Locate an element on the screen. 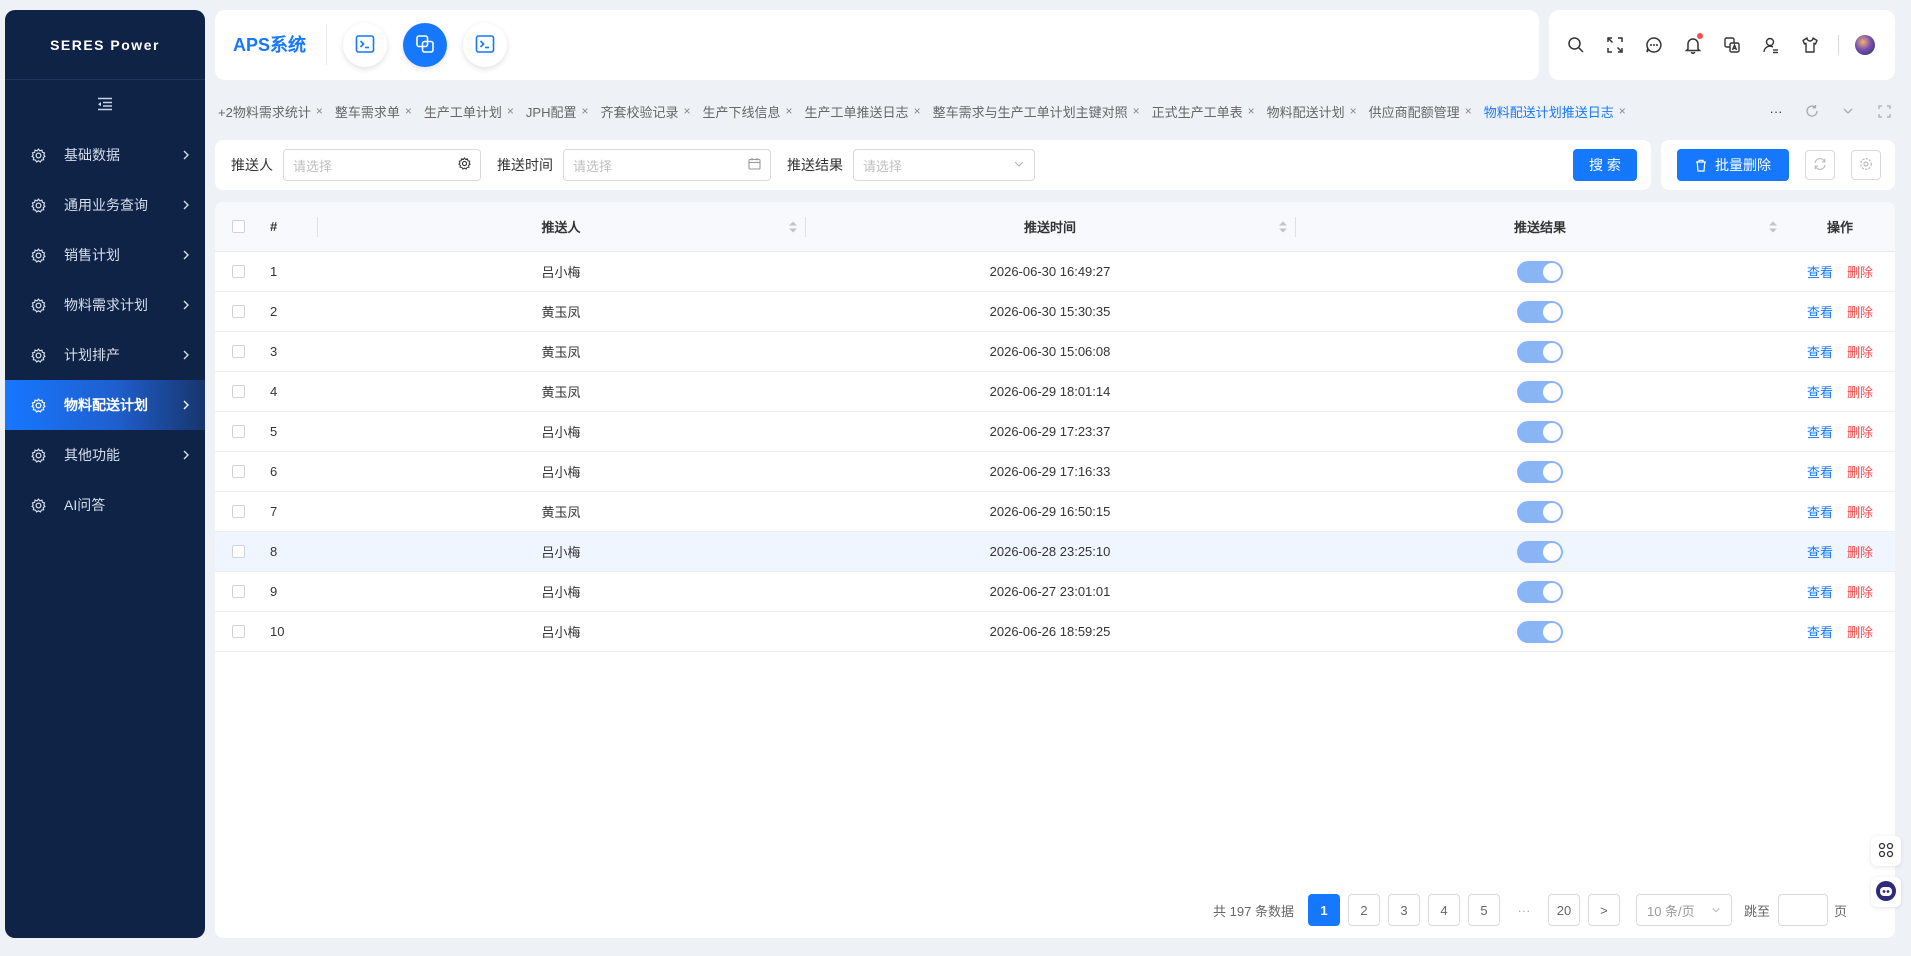 Image resolution: width=1911 pixels, height=956 pixels. page-tab: 生产工单计划 × is located at coordinates (469, 111).